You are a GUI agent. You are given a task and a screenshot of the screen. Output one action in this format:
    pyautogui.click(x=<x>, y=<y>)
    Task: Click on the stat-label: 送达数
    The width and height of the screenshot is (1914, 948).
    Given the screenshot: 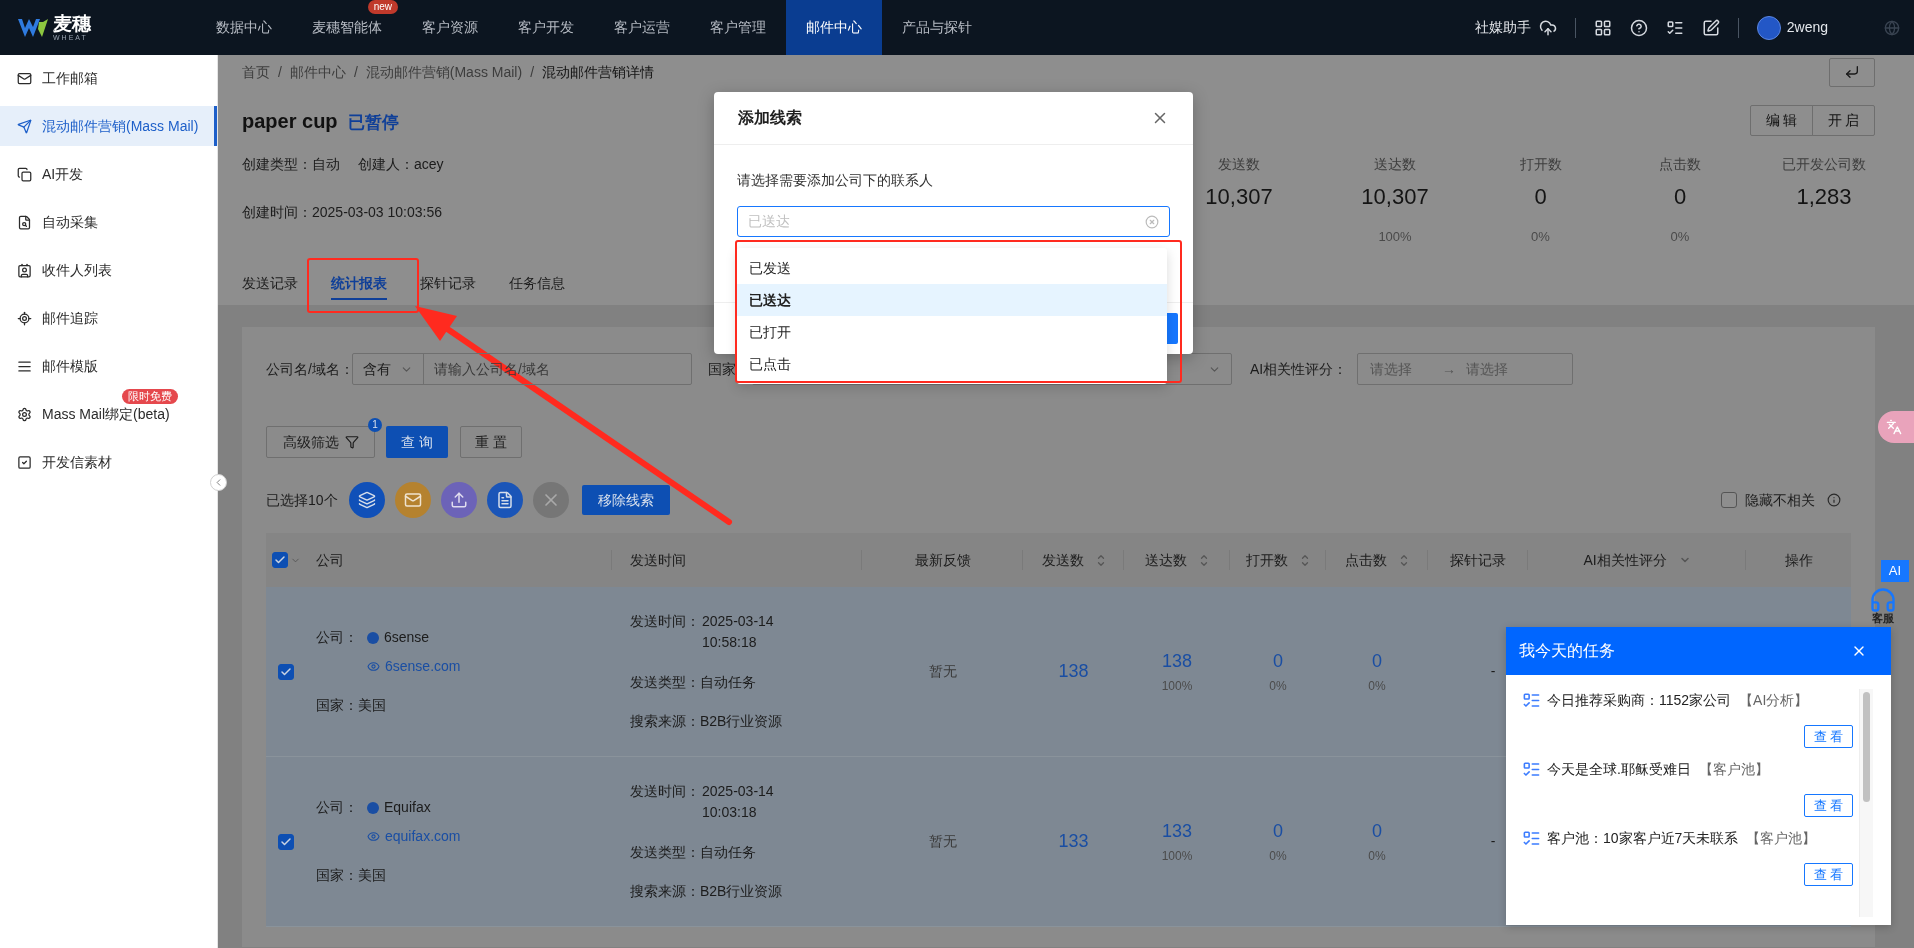 What is the action you would take?
    pyautogui.click(x=1395, y=164)
    